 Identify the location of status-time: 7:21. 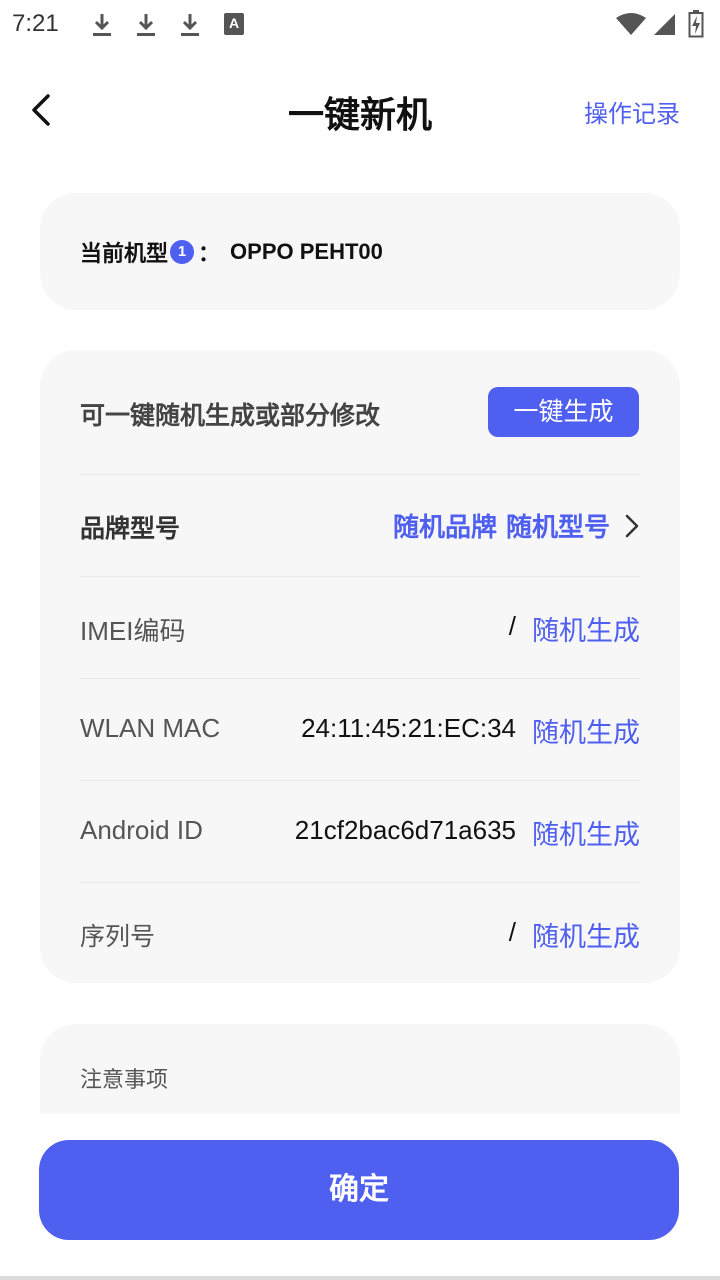
(35, 23).